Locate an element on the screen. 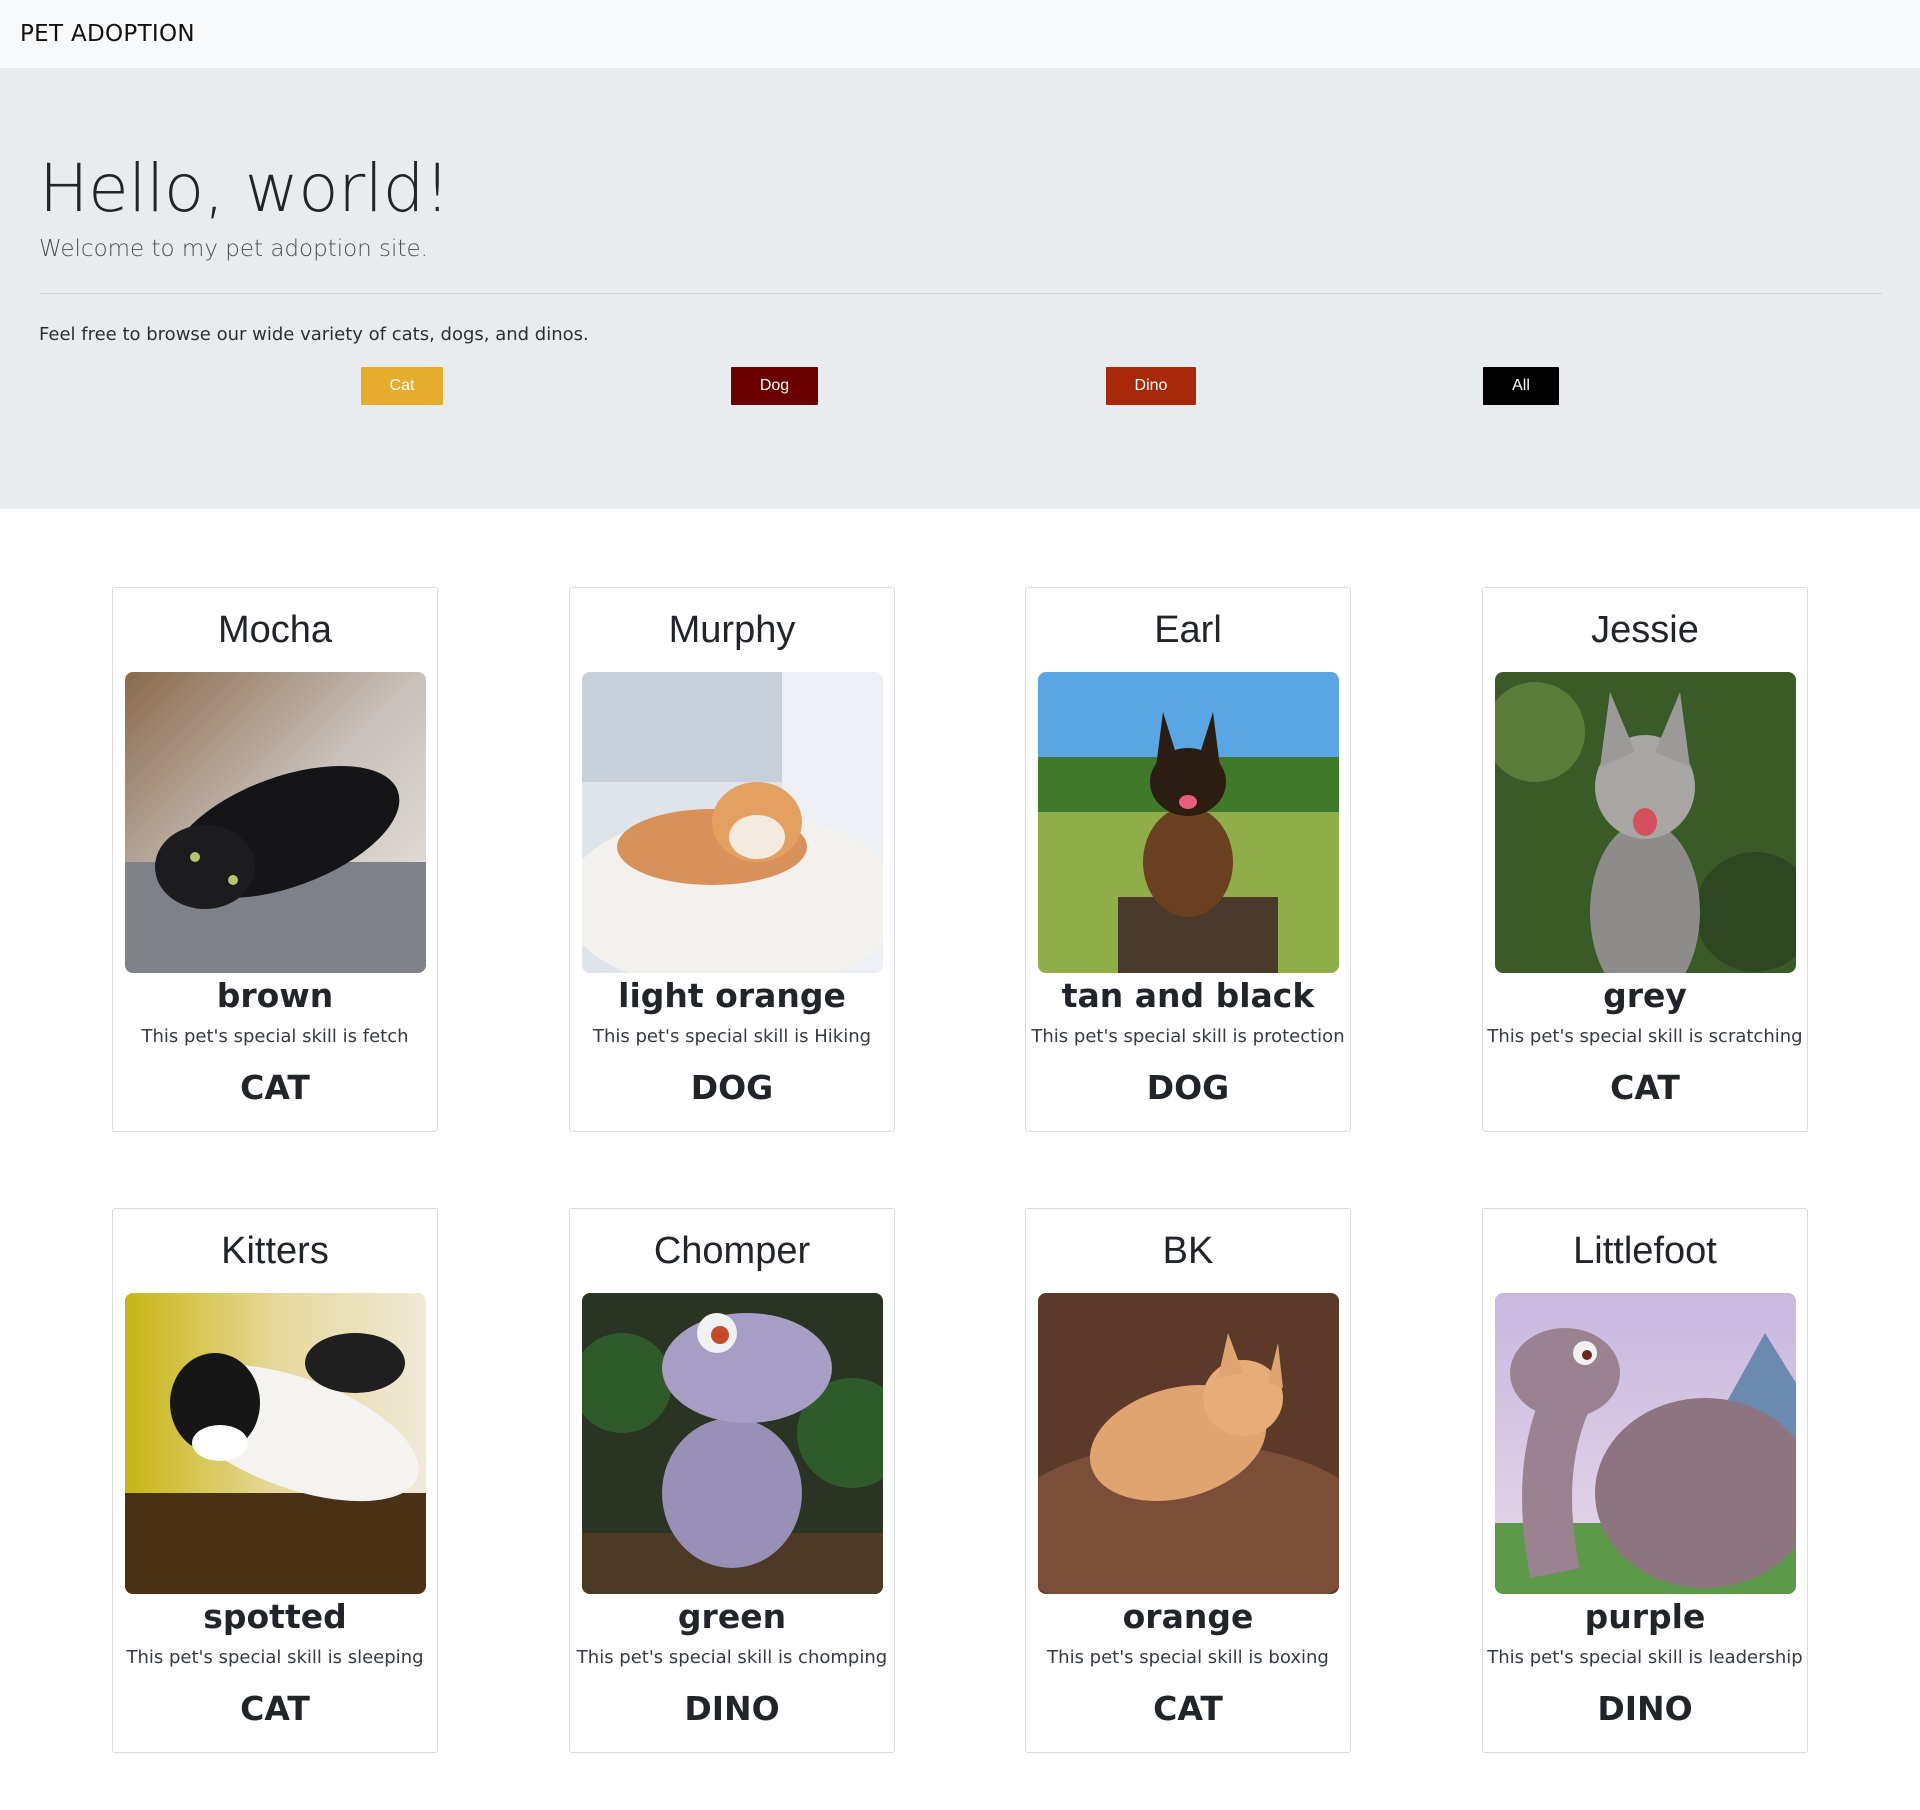 This screenshot has width=1920, height=1810. filter-cat-button: Cat is located at coordinates (402, 385).